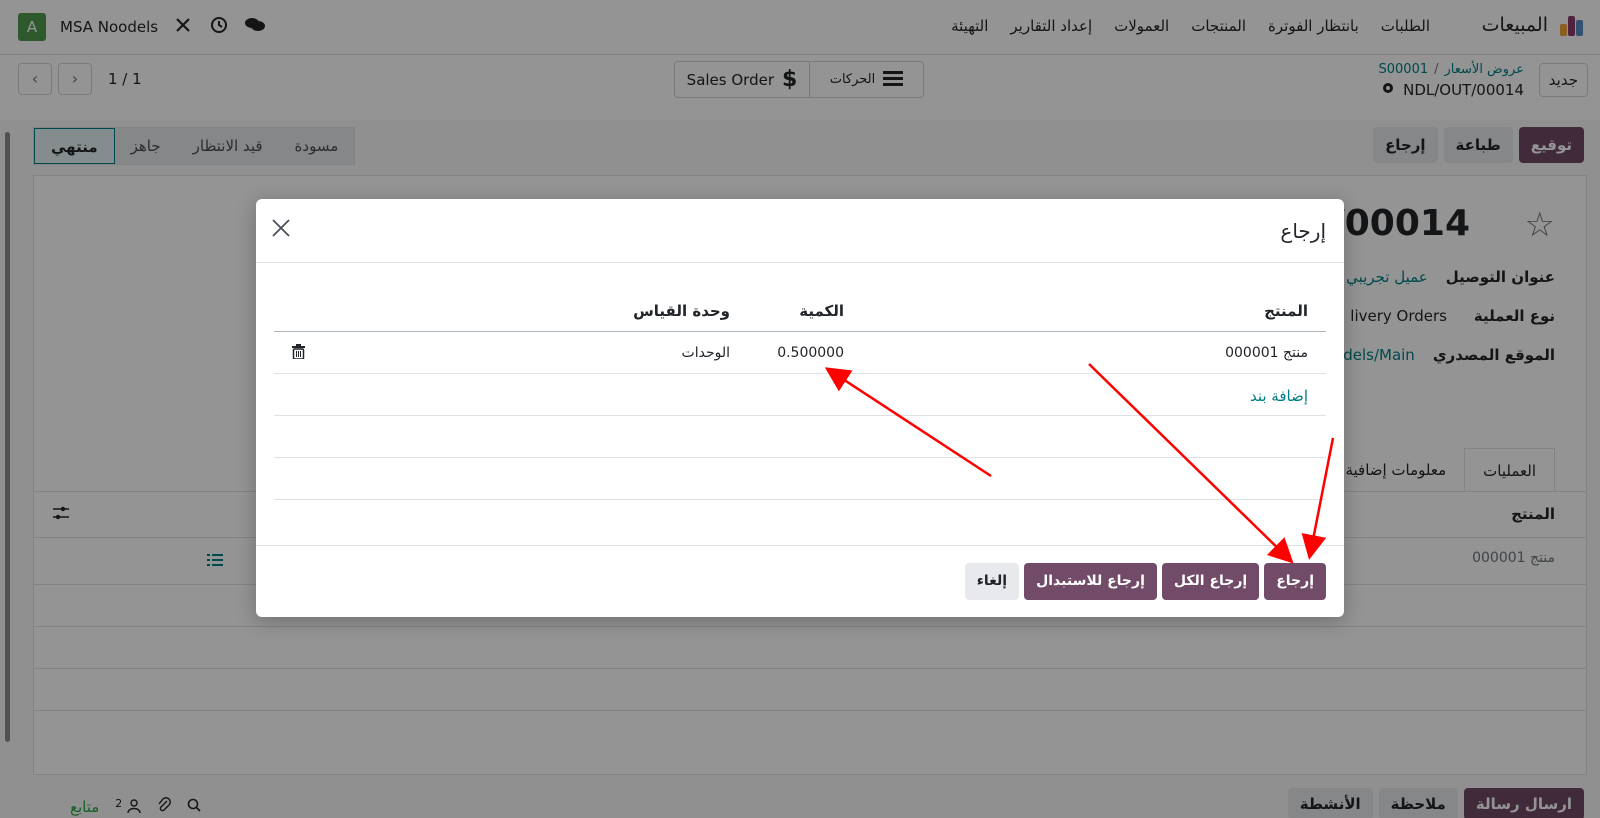 This screenshot has width=1600, height=818. What do you see at coordinates (800, 331) in the screenshot?
I see `header-divider` at bounding box center [800, 331].